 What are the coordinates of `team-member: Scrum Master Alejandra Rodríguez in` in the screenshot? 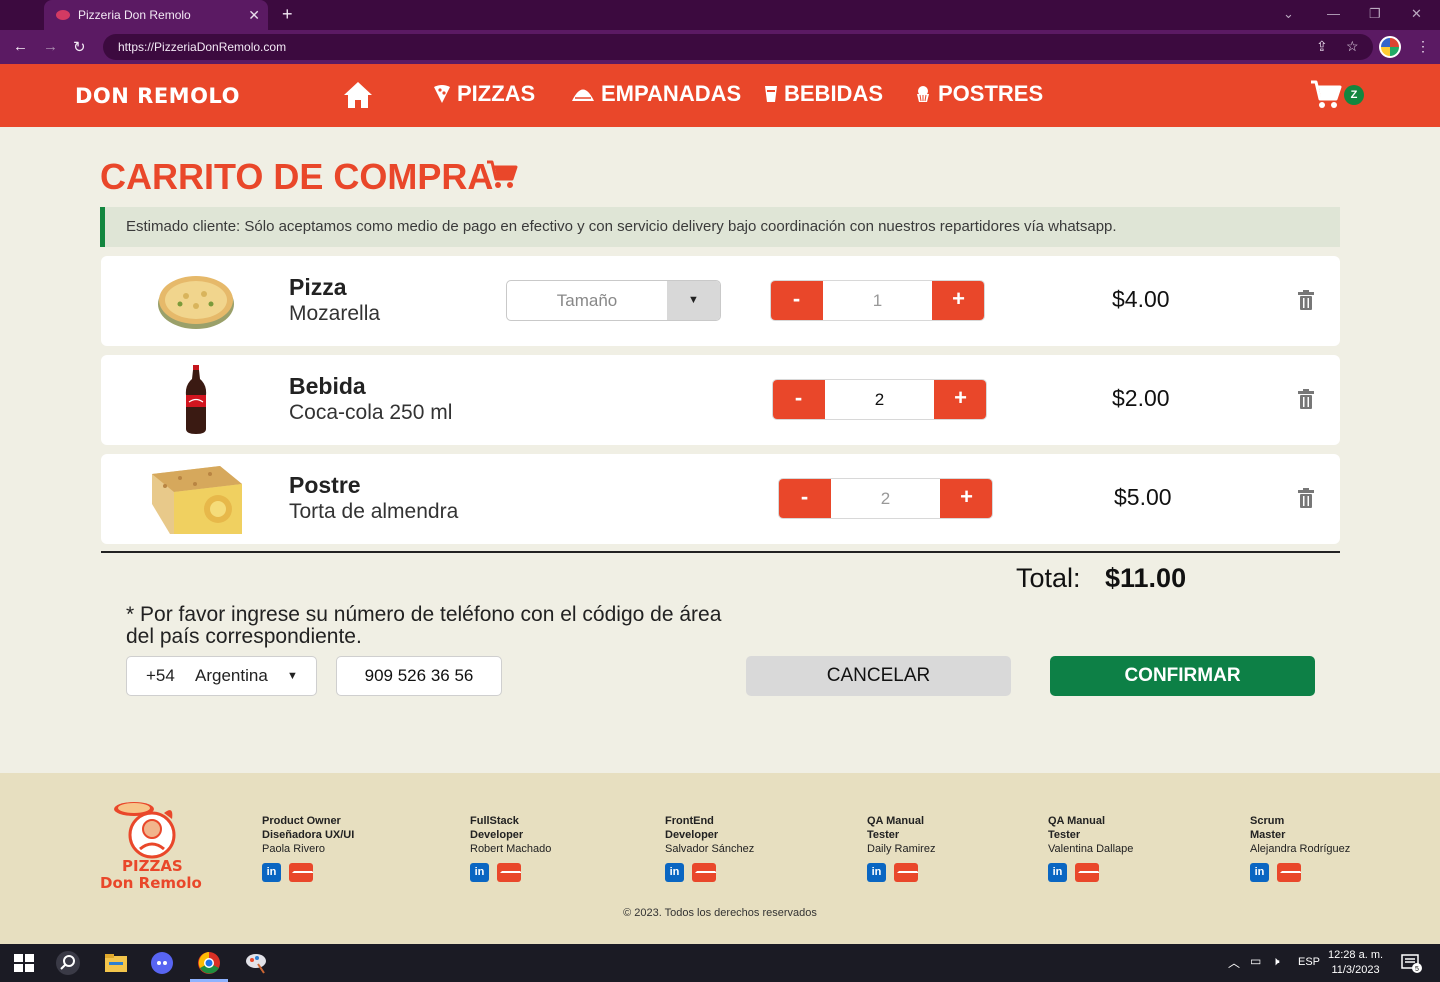 It's located at (1300, 848).